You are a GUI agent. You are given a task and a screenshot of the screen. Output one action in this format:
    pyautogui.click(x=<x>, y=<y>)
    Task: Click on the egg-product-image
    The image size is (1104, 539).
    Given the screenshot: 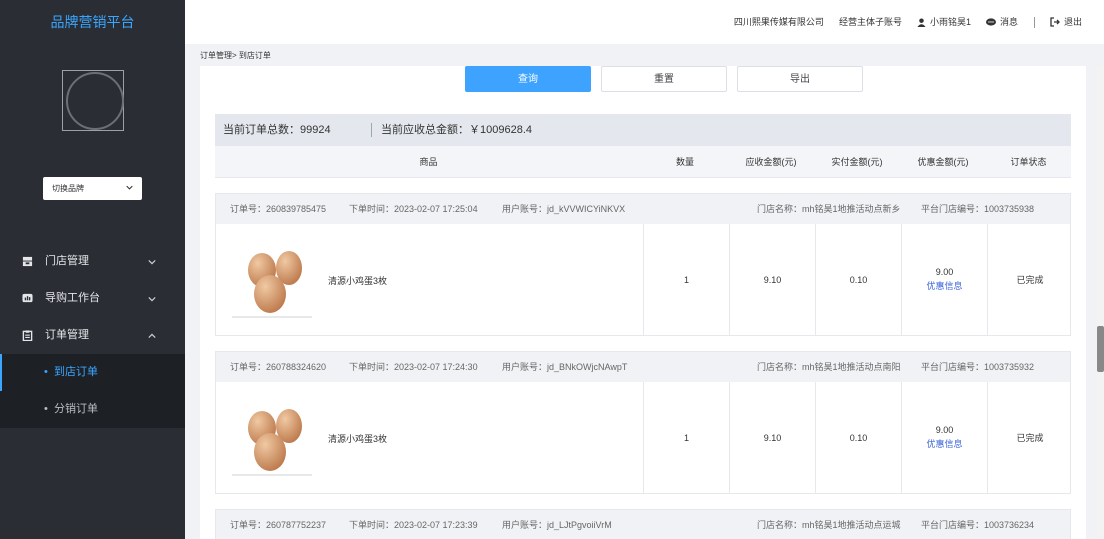 What is the action you would take?
    pyautogui.click(x=272, y=284)
    